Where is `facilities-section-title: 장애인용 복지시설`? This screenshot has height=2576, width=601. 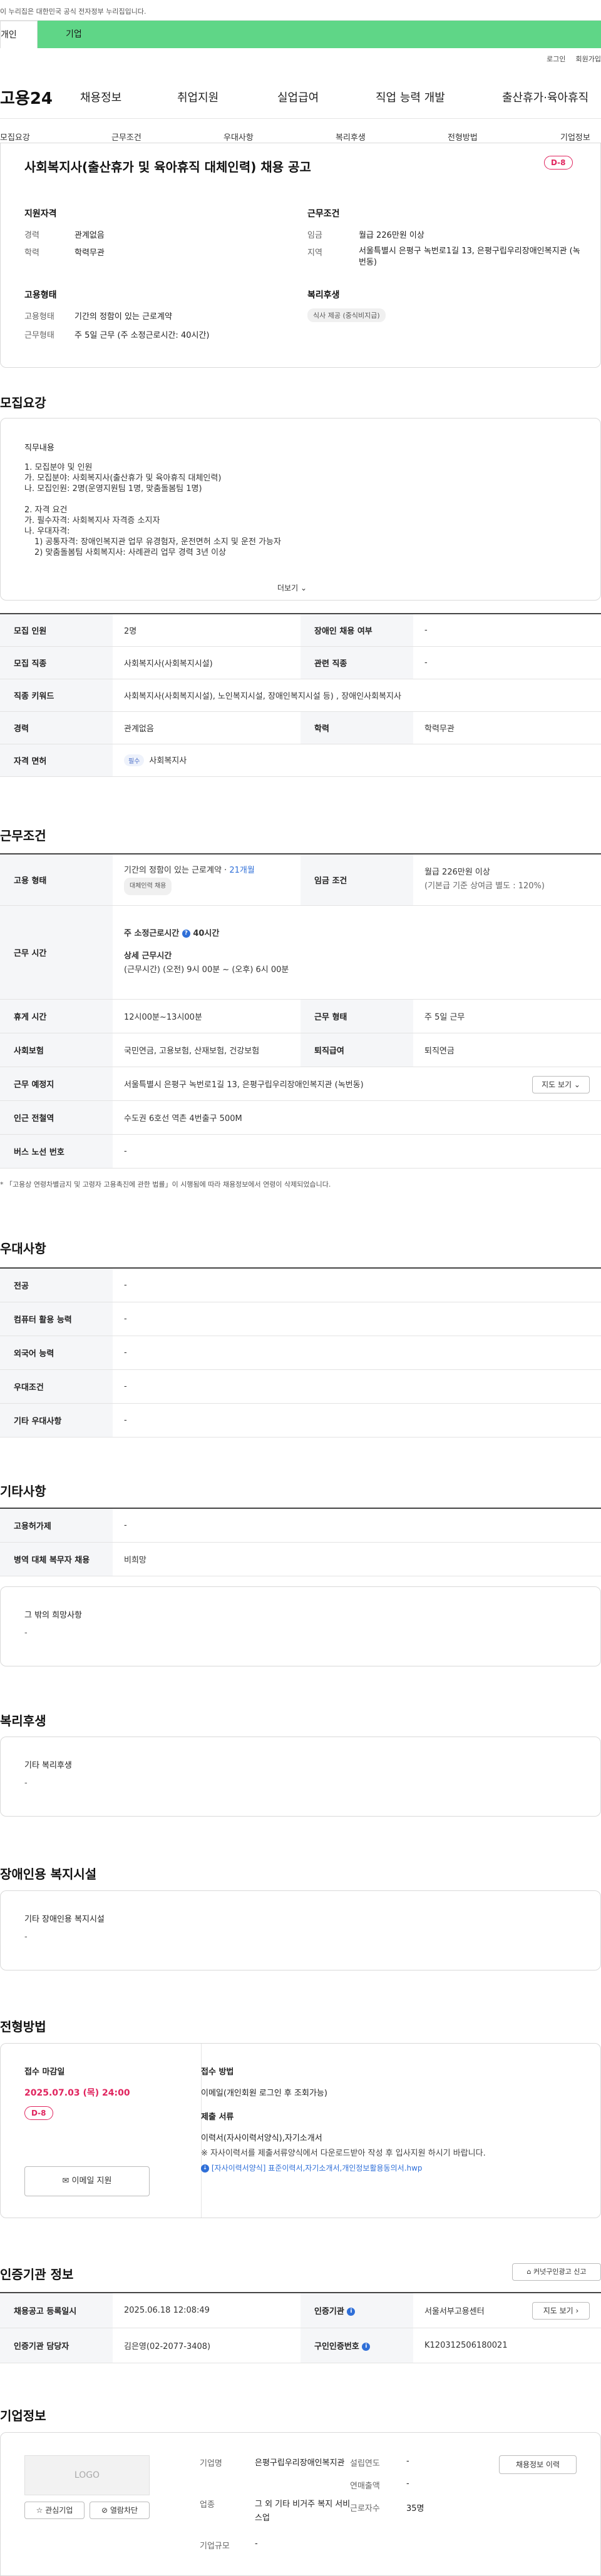 facilities-section-title: 장애인용 복지시설 is located at coordinates (49, 1874).